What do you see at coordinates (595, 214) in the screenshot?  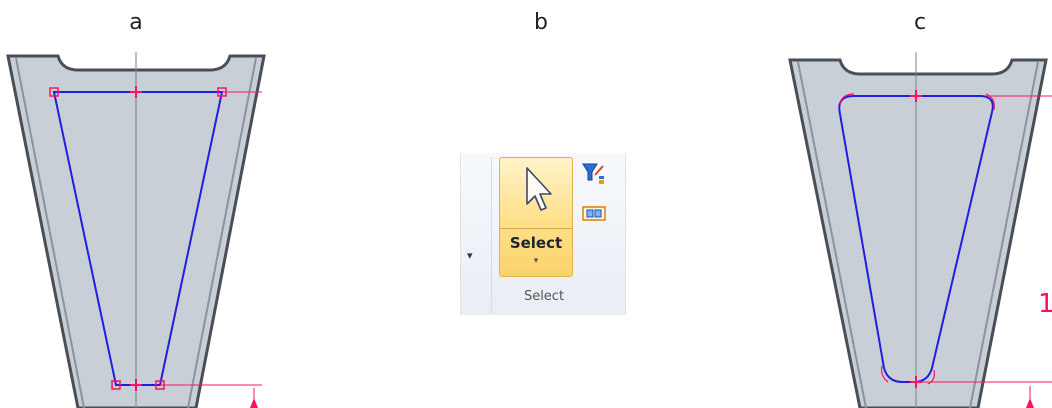 I see `box-select-icon` at bounding box center [595, 214].